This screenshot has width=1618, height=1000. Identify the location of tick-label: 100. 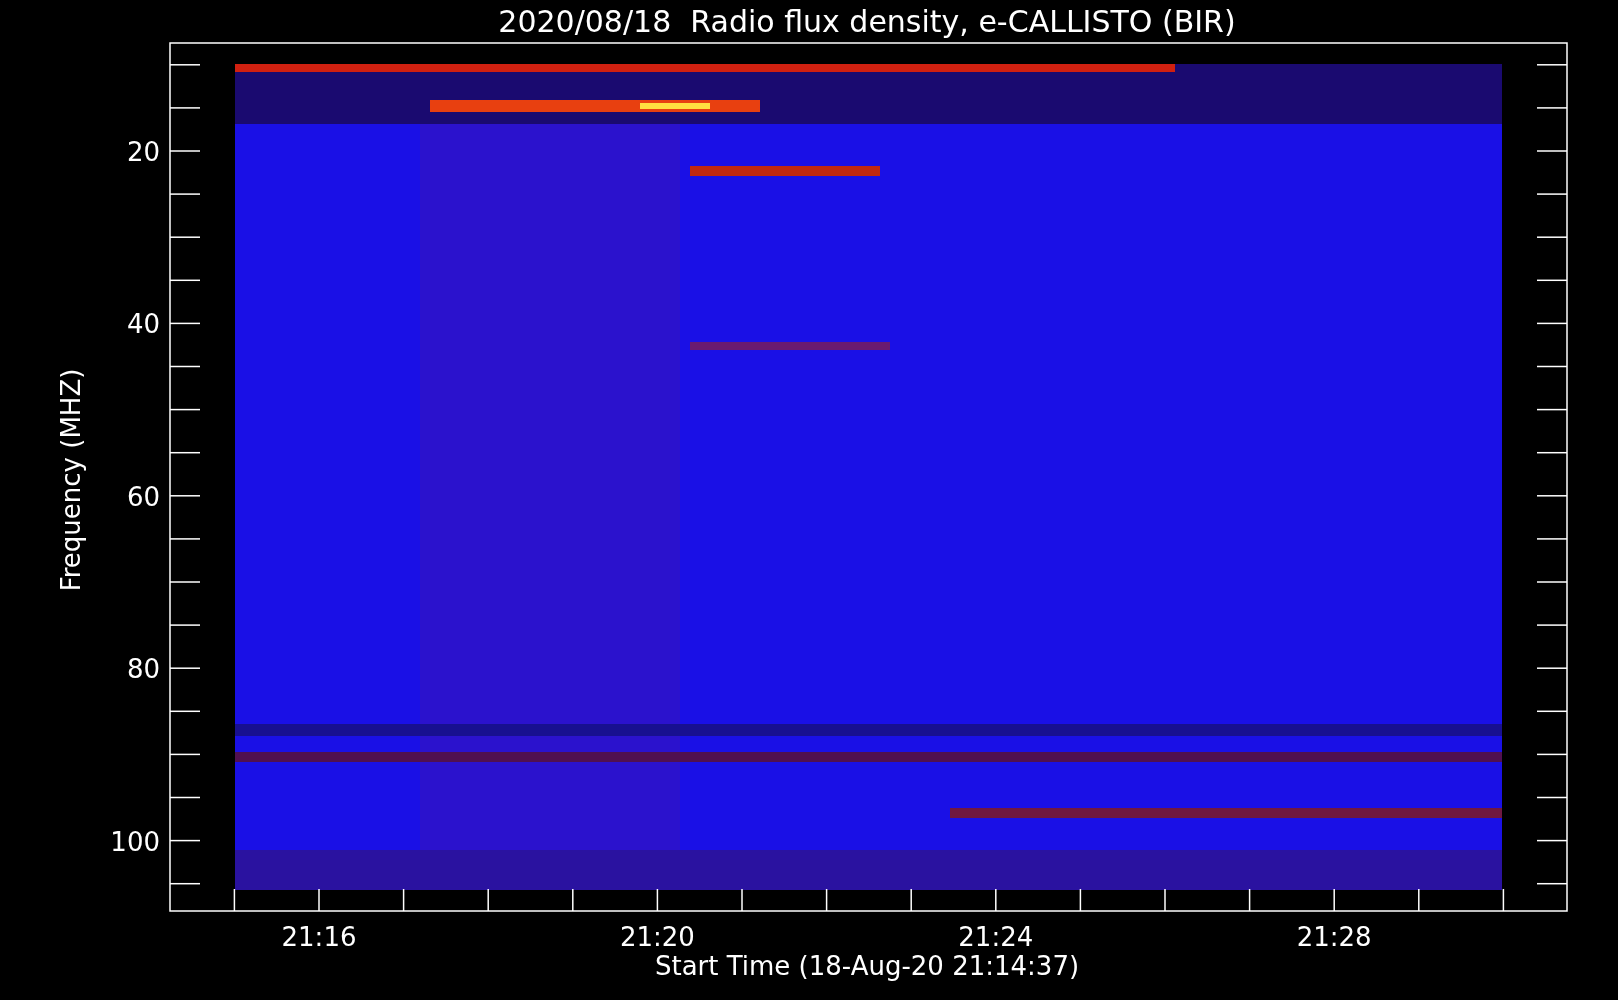
(135, 841).